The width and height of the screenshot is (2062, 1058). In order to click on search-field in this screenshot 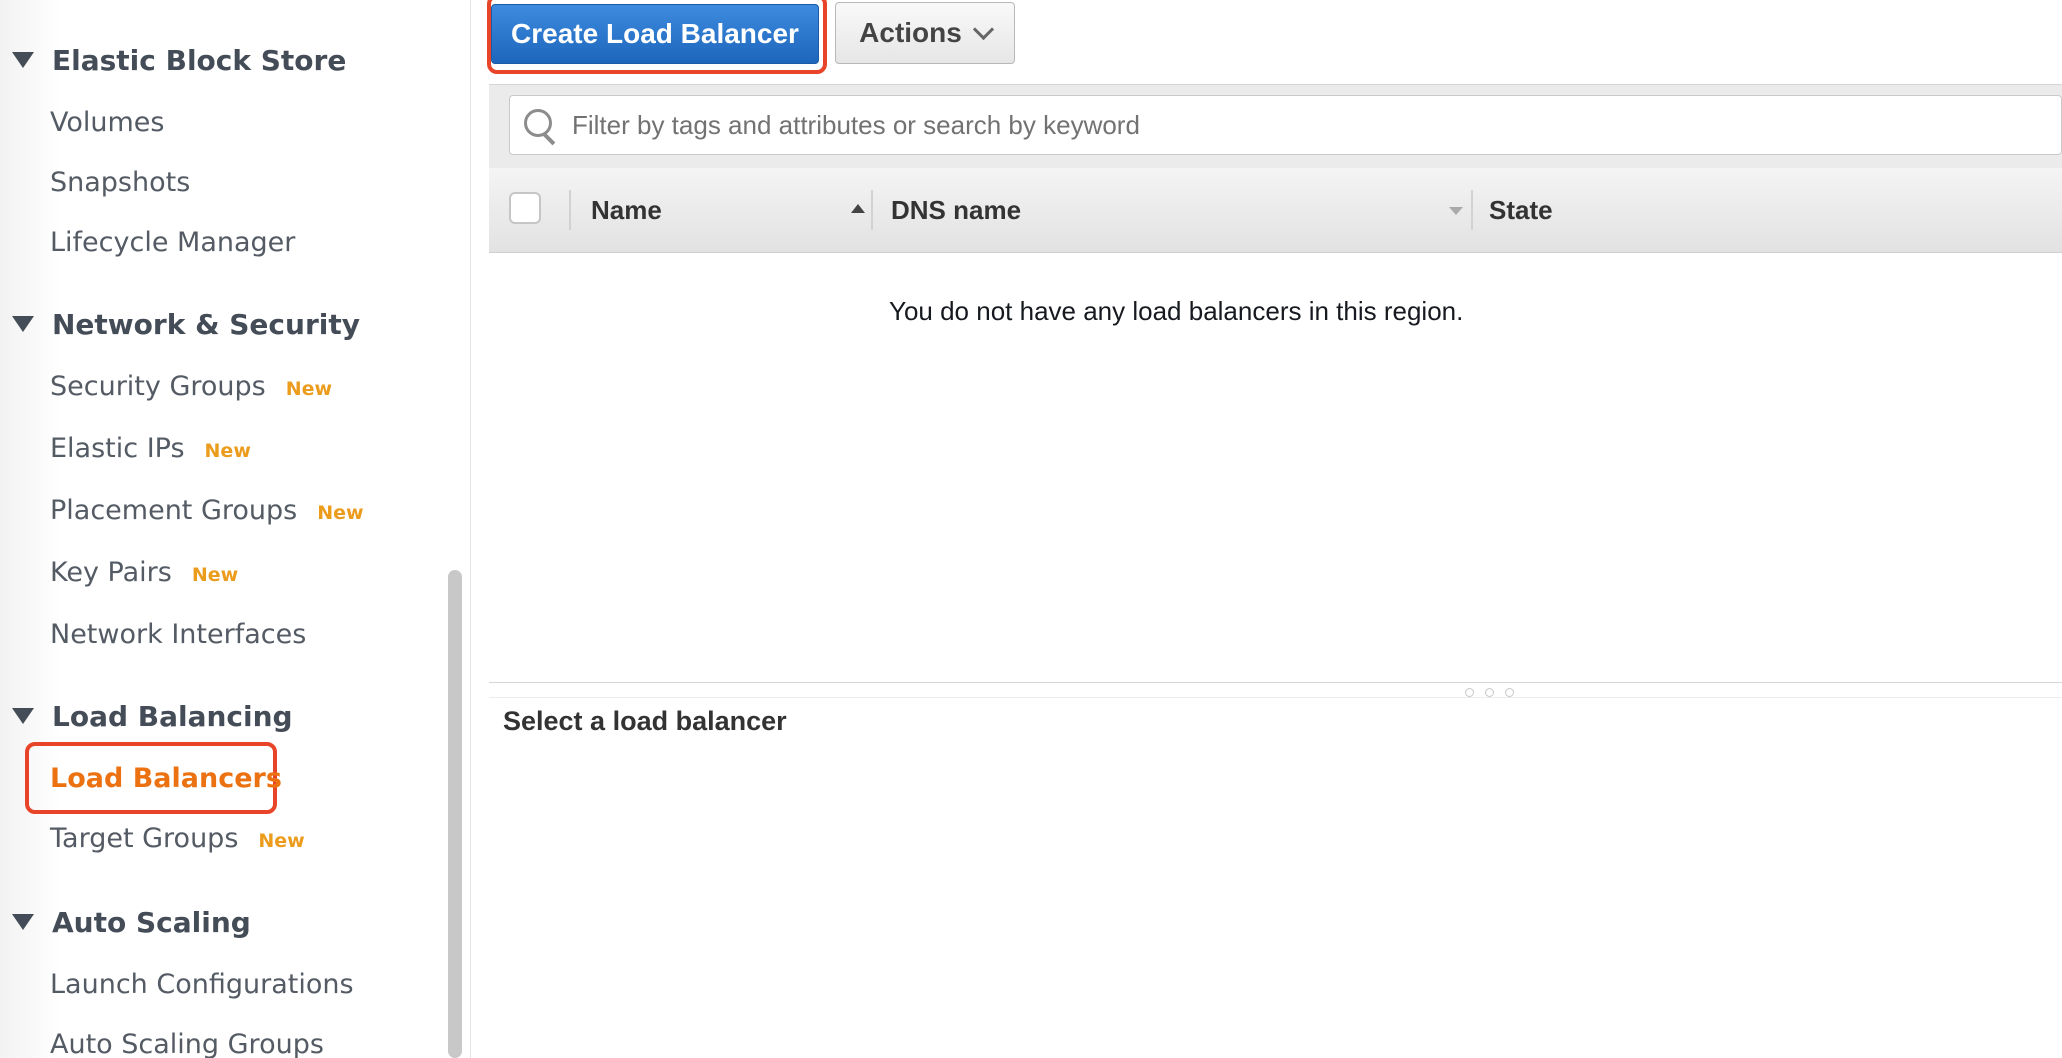, I will do `click(1285, 125)`.